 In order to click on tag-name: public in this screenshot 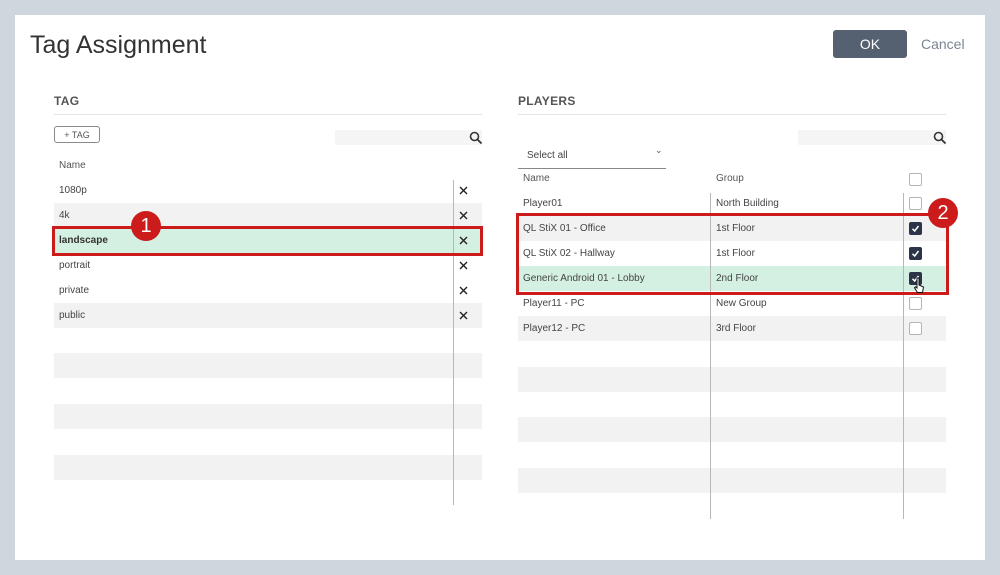, I will do `click(72, 315)`.